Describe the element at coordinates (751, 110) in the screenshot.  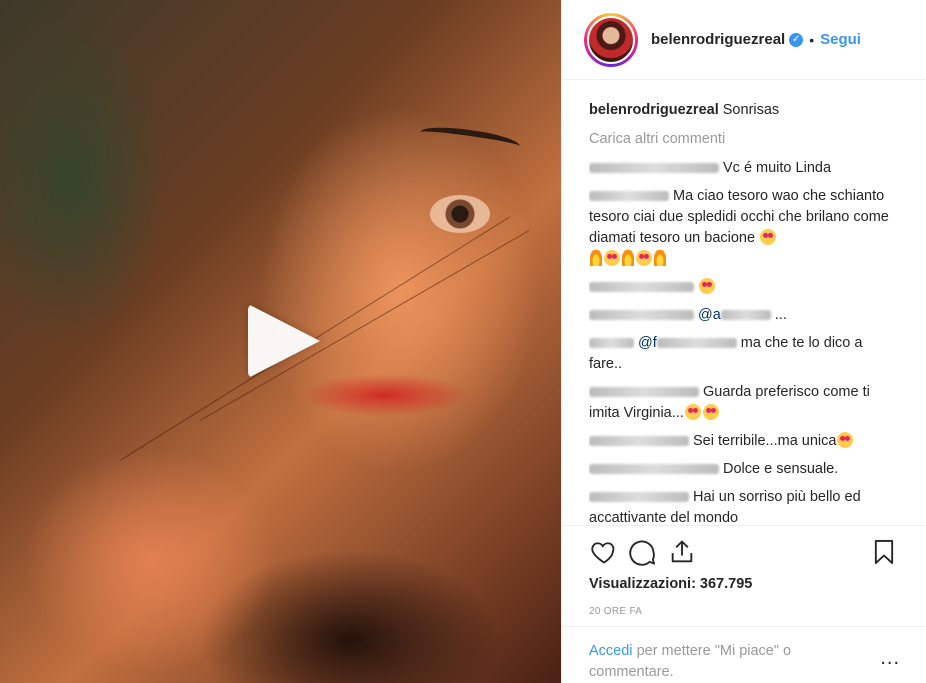
I see `caption-text: Sonrisas` at that location.